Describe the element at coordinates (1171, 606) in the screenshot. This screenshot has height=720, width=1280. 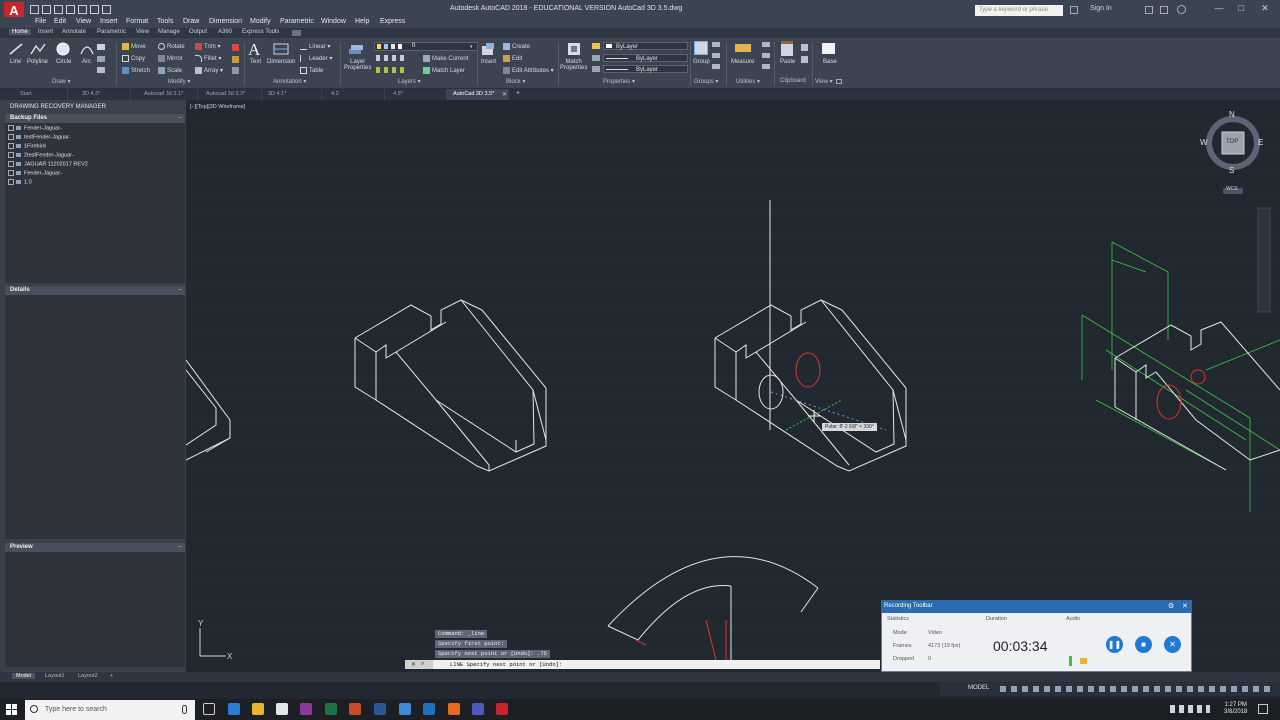
I see `settings-gear-icon: ⚙` at that location.